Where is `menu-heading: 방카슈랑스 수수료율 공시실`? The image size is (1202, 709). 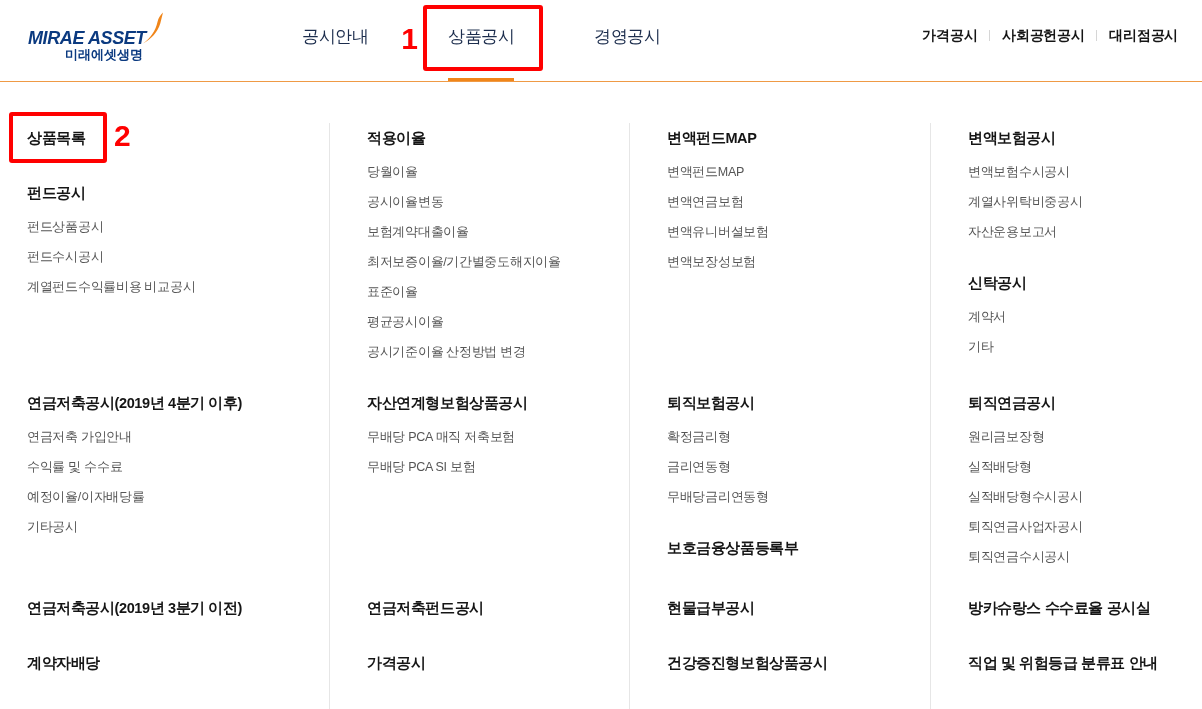 menu-heading: 방카슈랑스 수수료율 공시실 is located at coordinates (1059, 608).